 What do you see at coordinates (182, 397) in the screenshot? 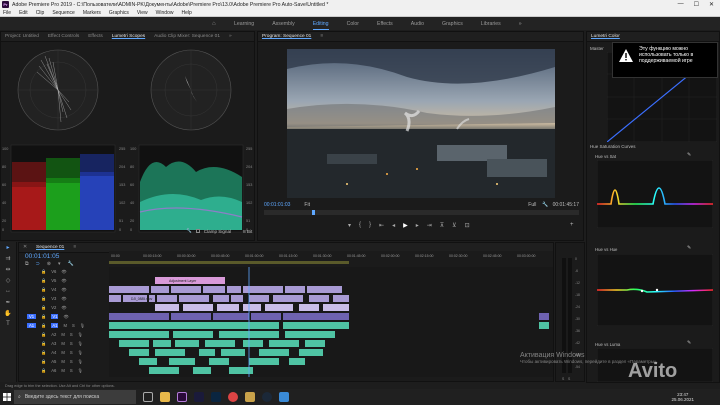
I see `premiere-taskbar-icon` at bounding box center [182, 397].